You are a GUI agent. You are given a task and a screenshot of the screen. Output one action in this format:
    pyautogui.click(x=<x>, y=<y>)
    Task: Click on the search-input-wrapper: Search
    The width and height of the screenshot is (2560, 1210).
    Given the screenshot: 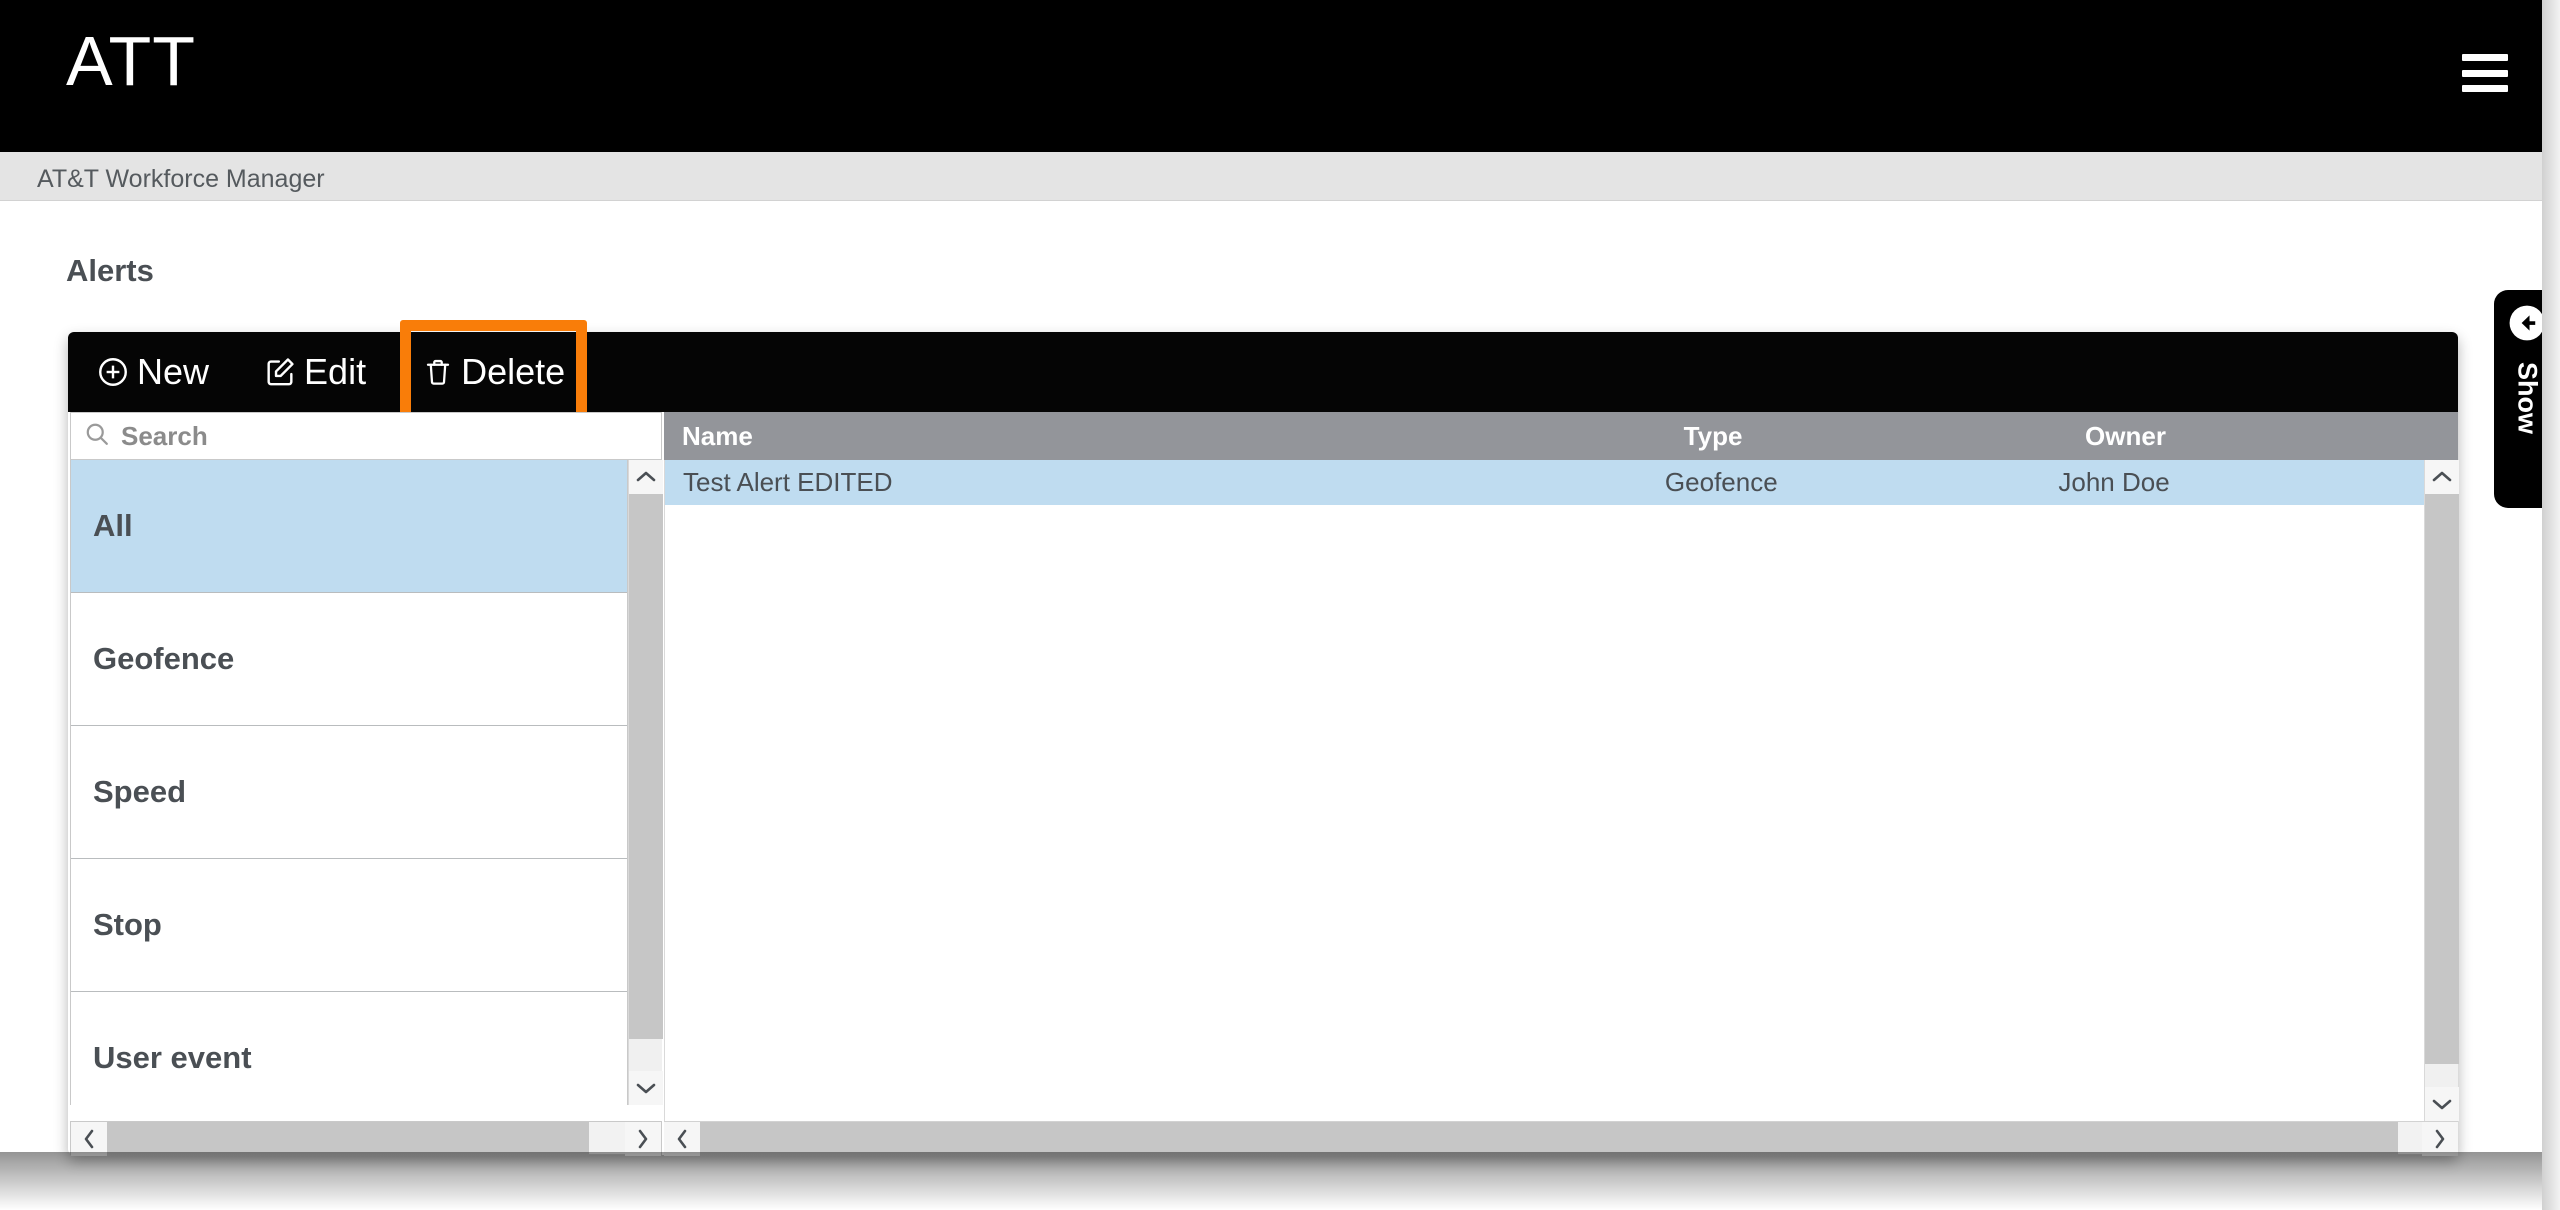 What is the action you would take?
    pyautogui.click(x=366, y=436)
    